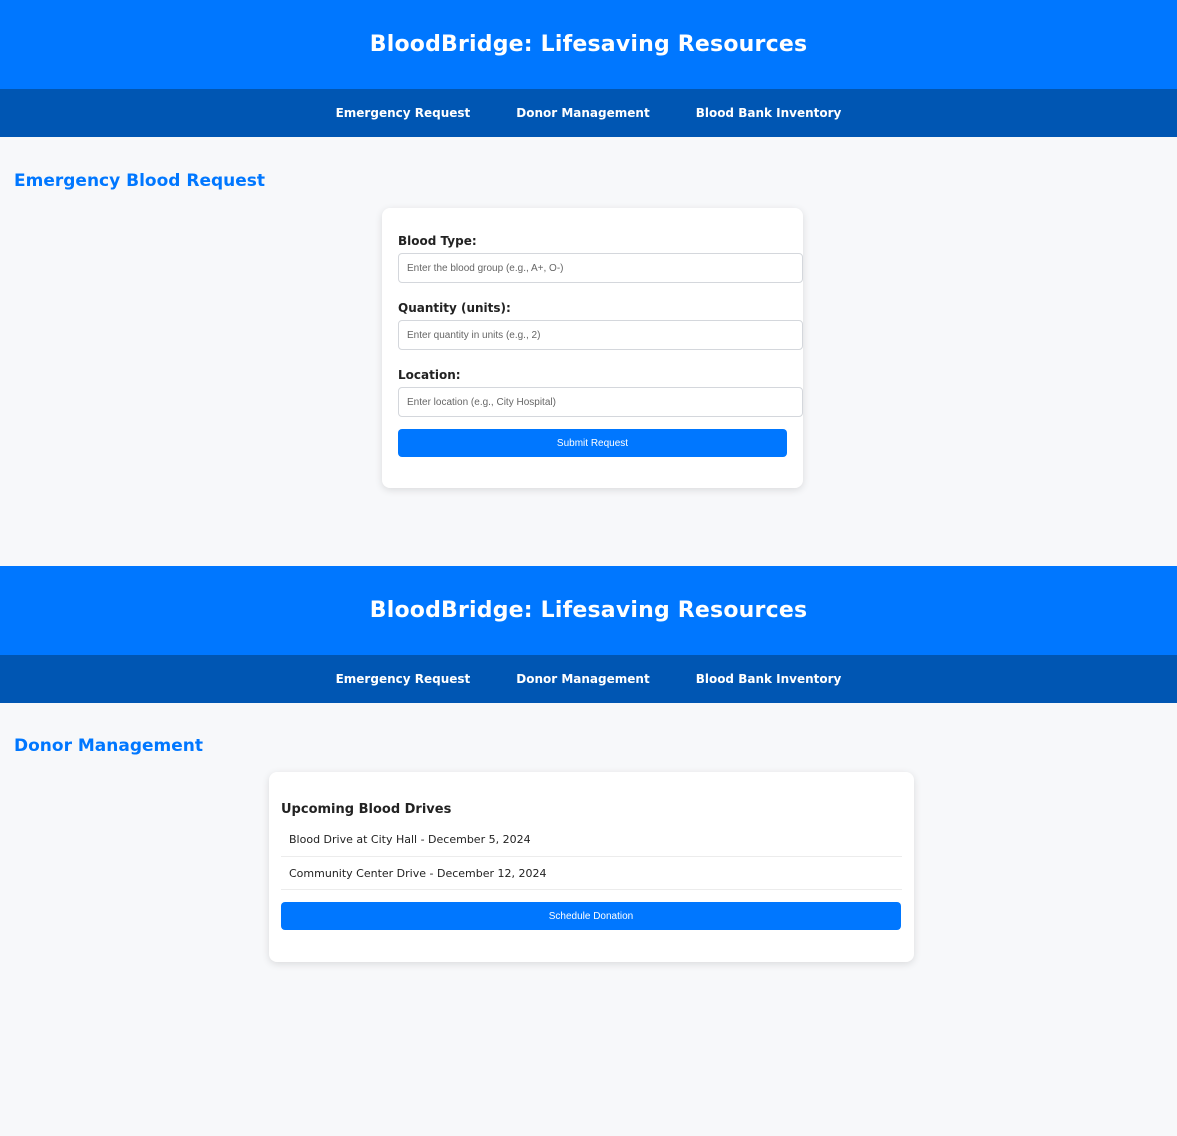 The height and width of the screenshot is (1136, 1177). Describe the element at coordinates (109, 746) in the screenshot. I see `donor-section-title: Donor Management` at that location.